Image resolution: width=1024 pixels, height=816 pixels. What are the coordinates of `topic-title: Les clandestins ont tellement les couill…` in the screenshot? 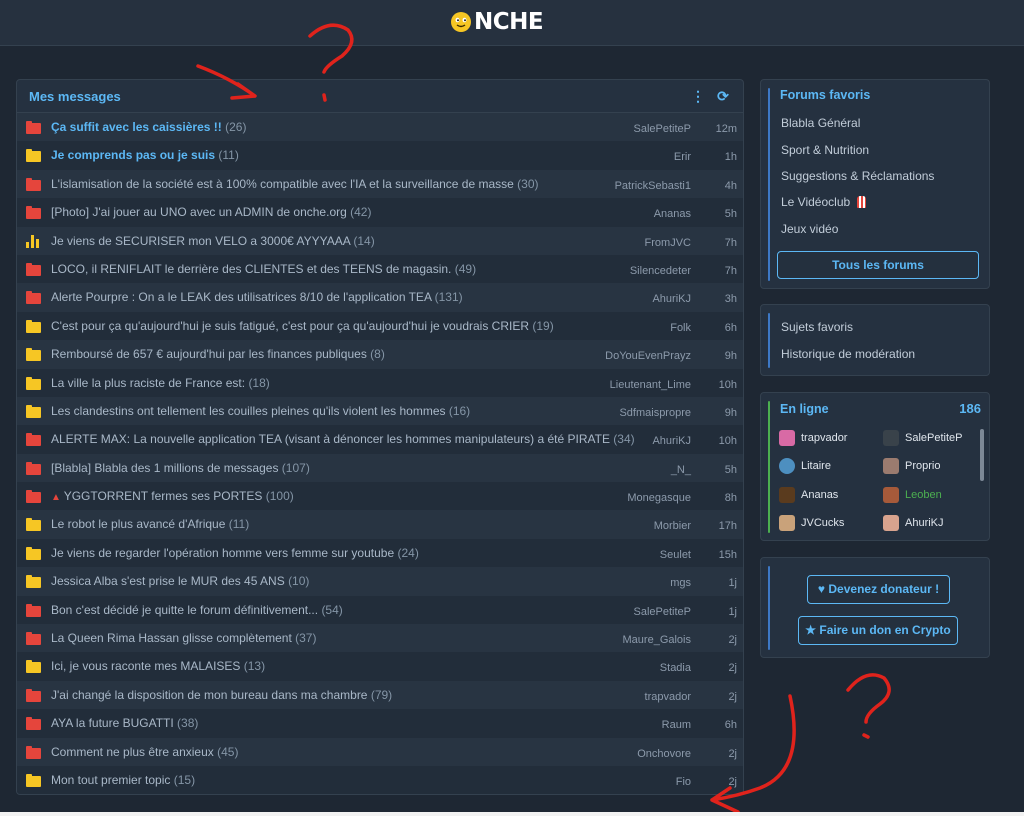 It's located at (260, 411).